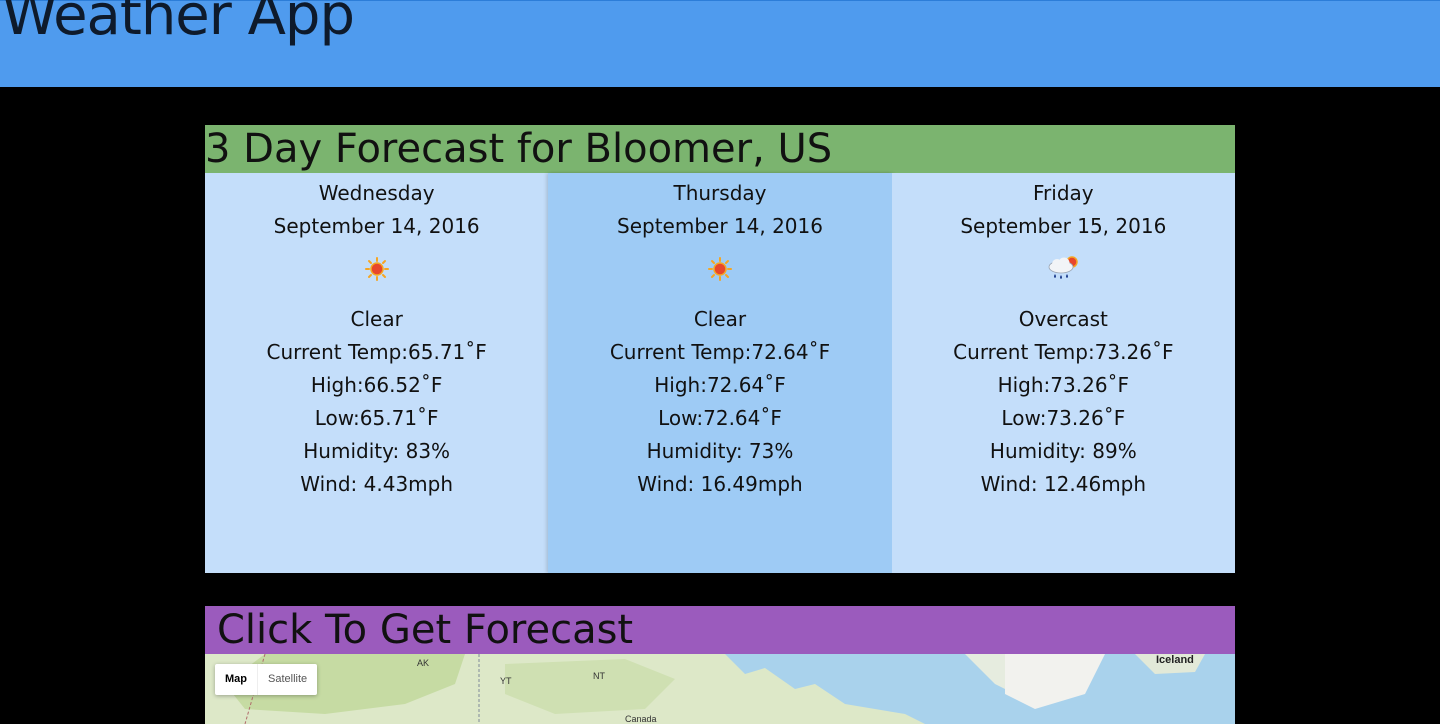 The width and height of the screenshot is (1440, 724). I want to click on day-current-temp: Current Temp:65.71˚F, so click(376, 352).